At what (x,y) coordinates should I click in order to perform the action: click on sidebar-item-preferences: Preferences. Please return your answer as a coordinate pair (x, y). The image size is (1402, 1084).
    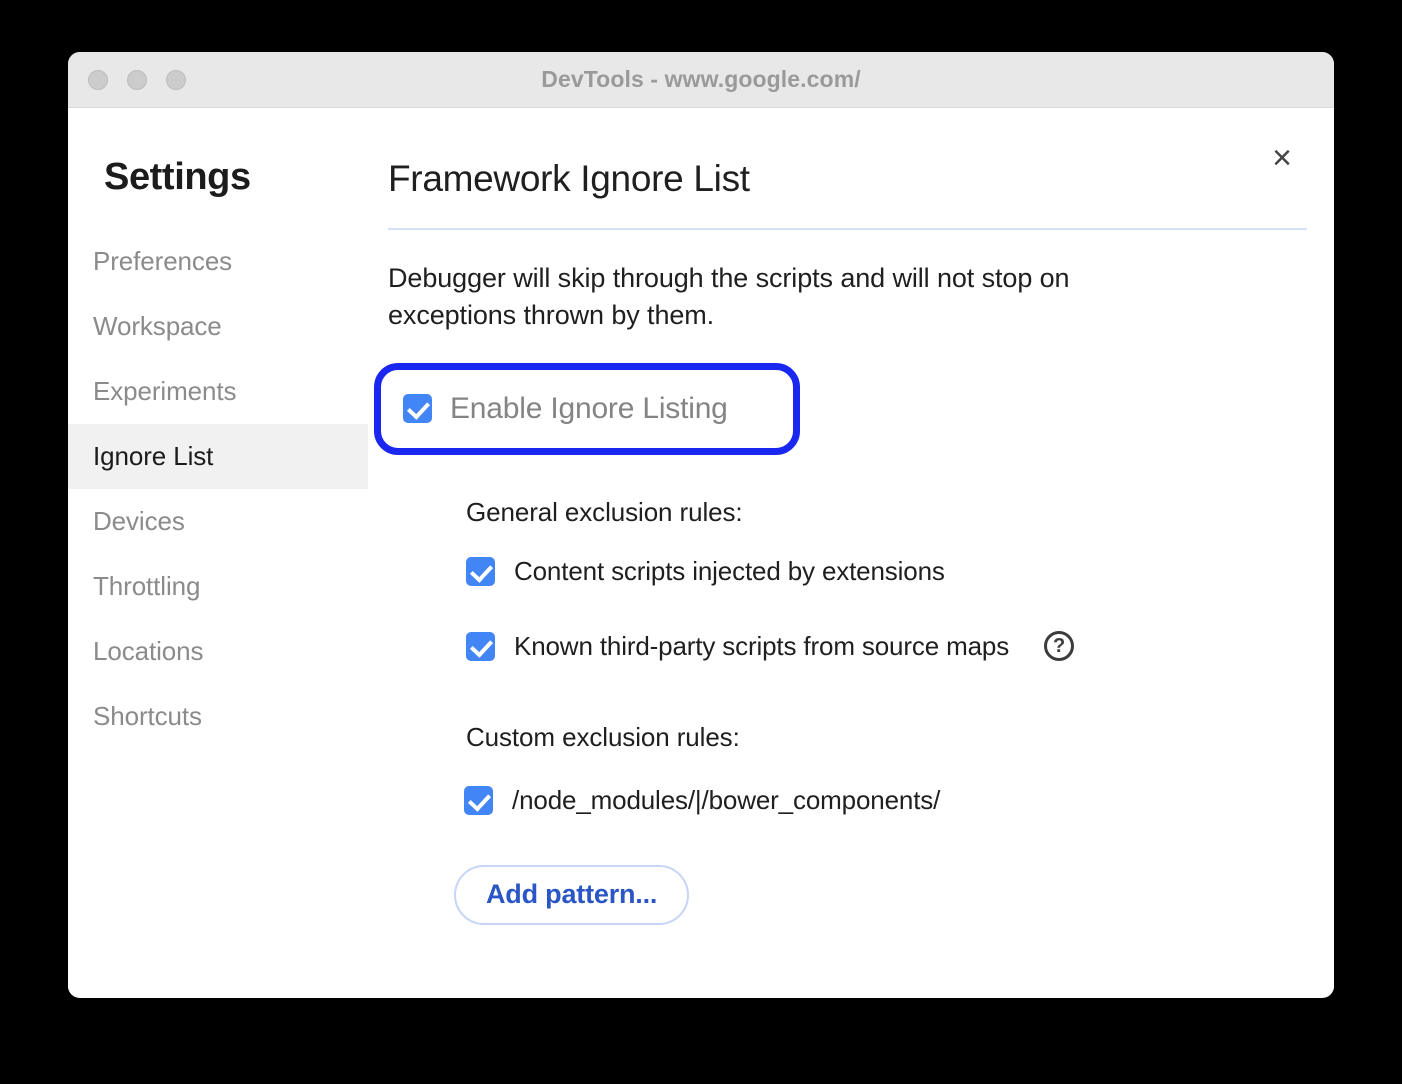
    Looking at the image, I should click on (218, 261).